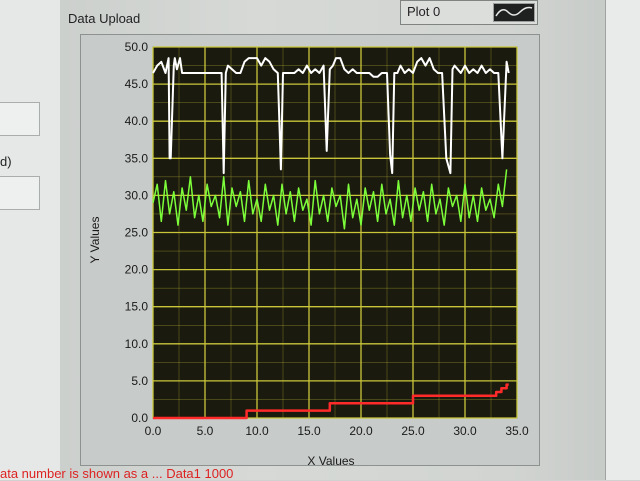  What do you see at coordinates (139, 381) in the screenshot?
I see `y-tick-label: 5.0` at bounding box center [139, 381].